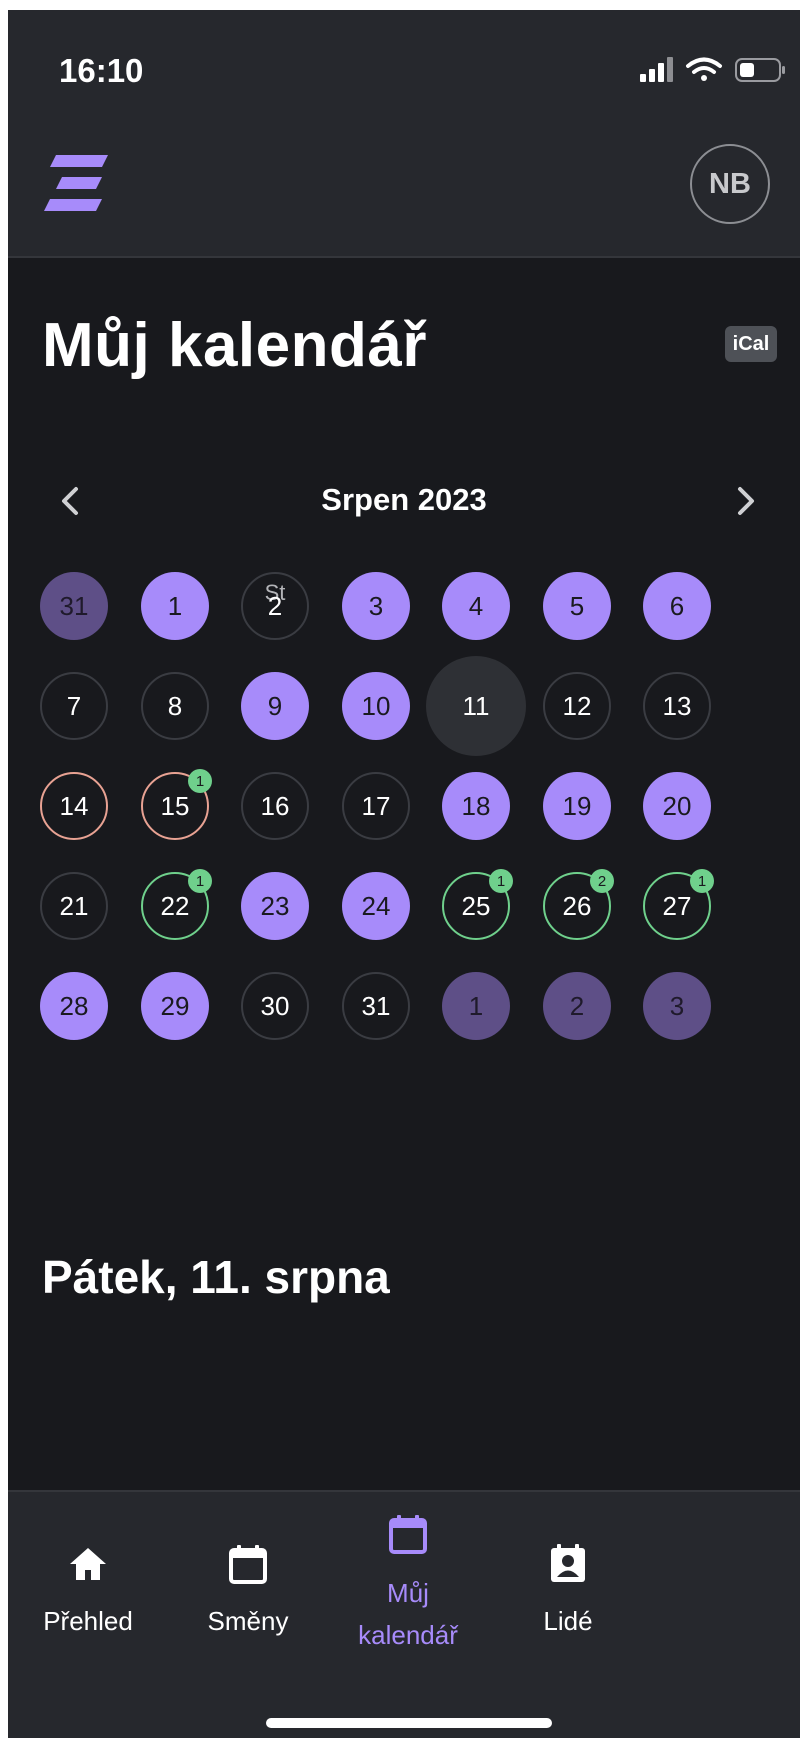 The width and height of the screenshot is (800, 1738). I want to click on calendar-day: 25 1, so click(477, 904).